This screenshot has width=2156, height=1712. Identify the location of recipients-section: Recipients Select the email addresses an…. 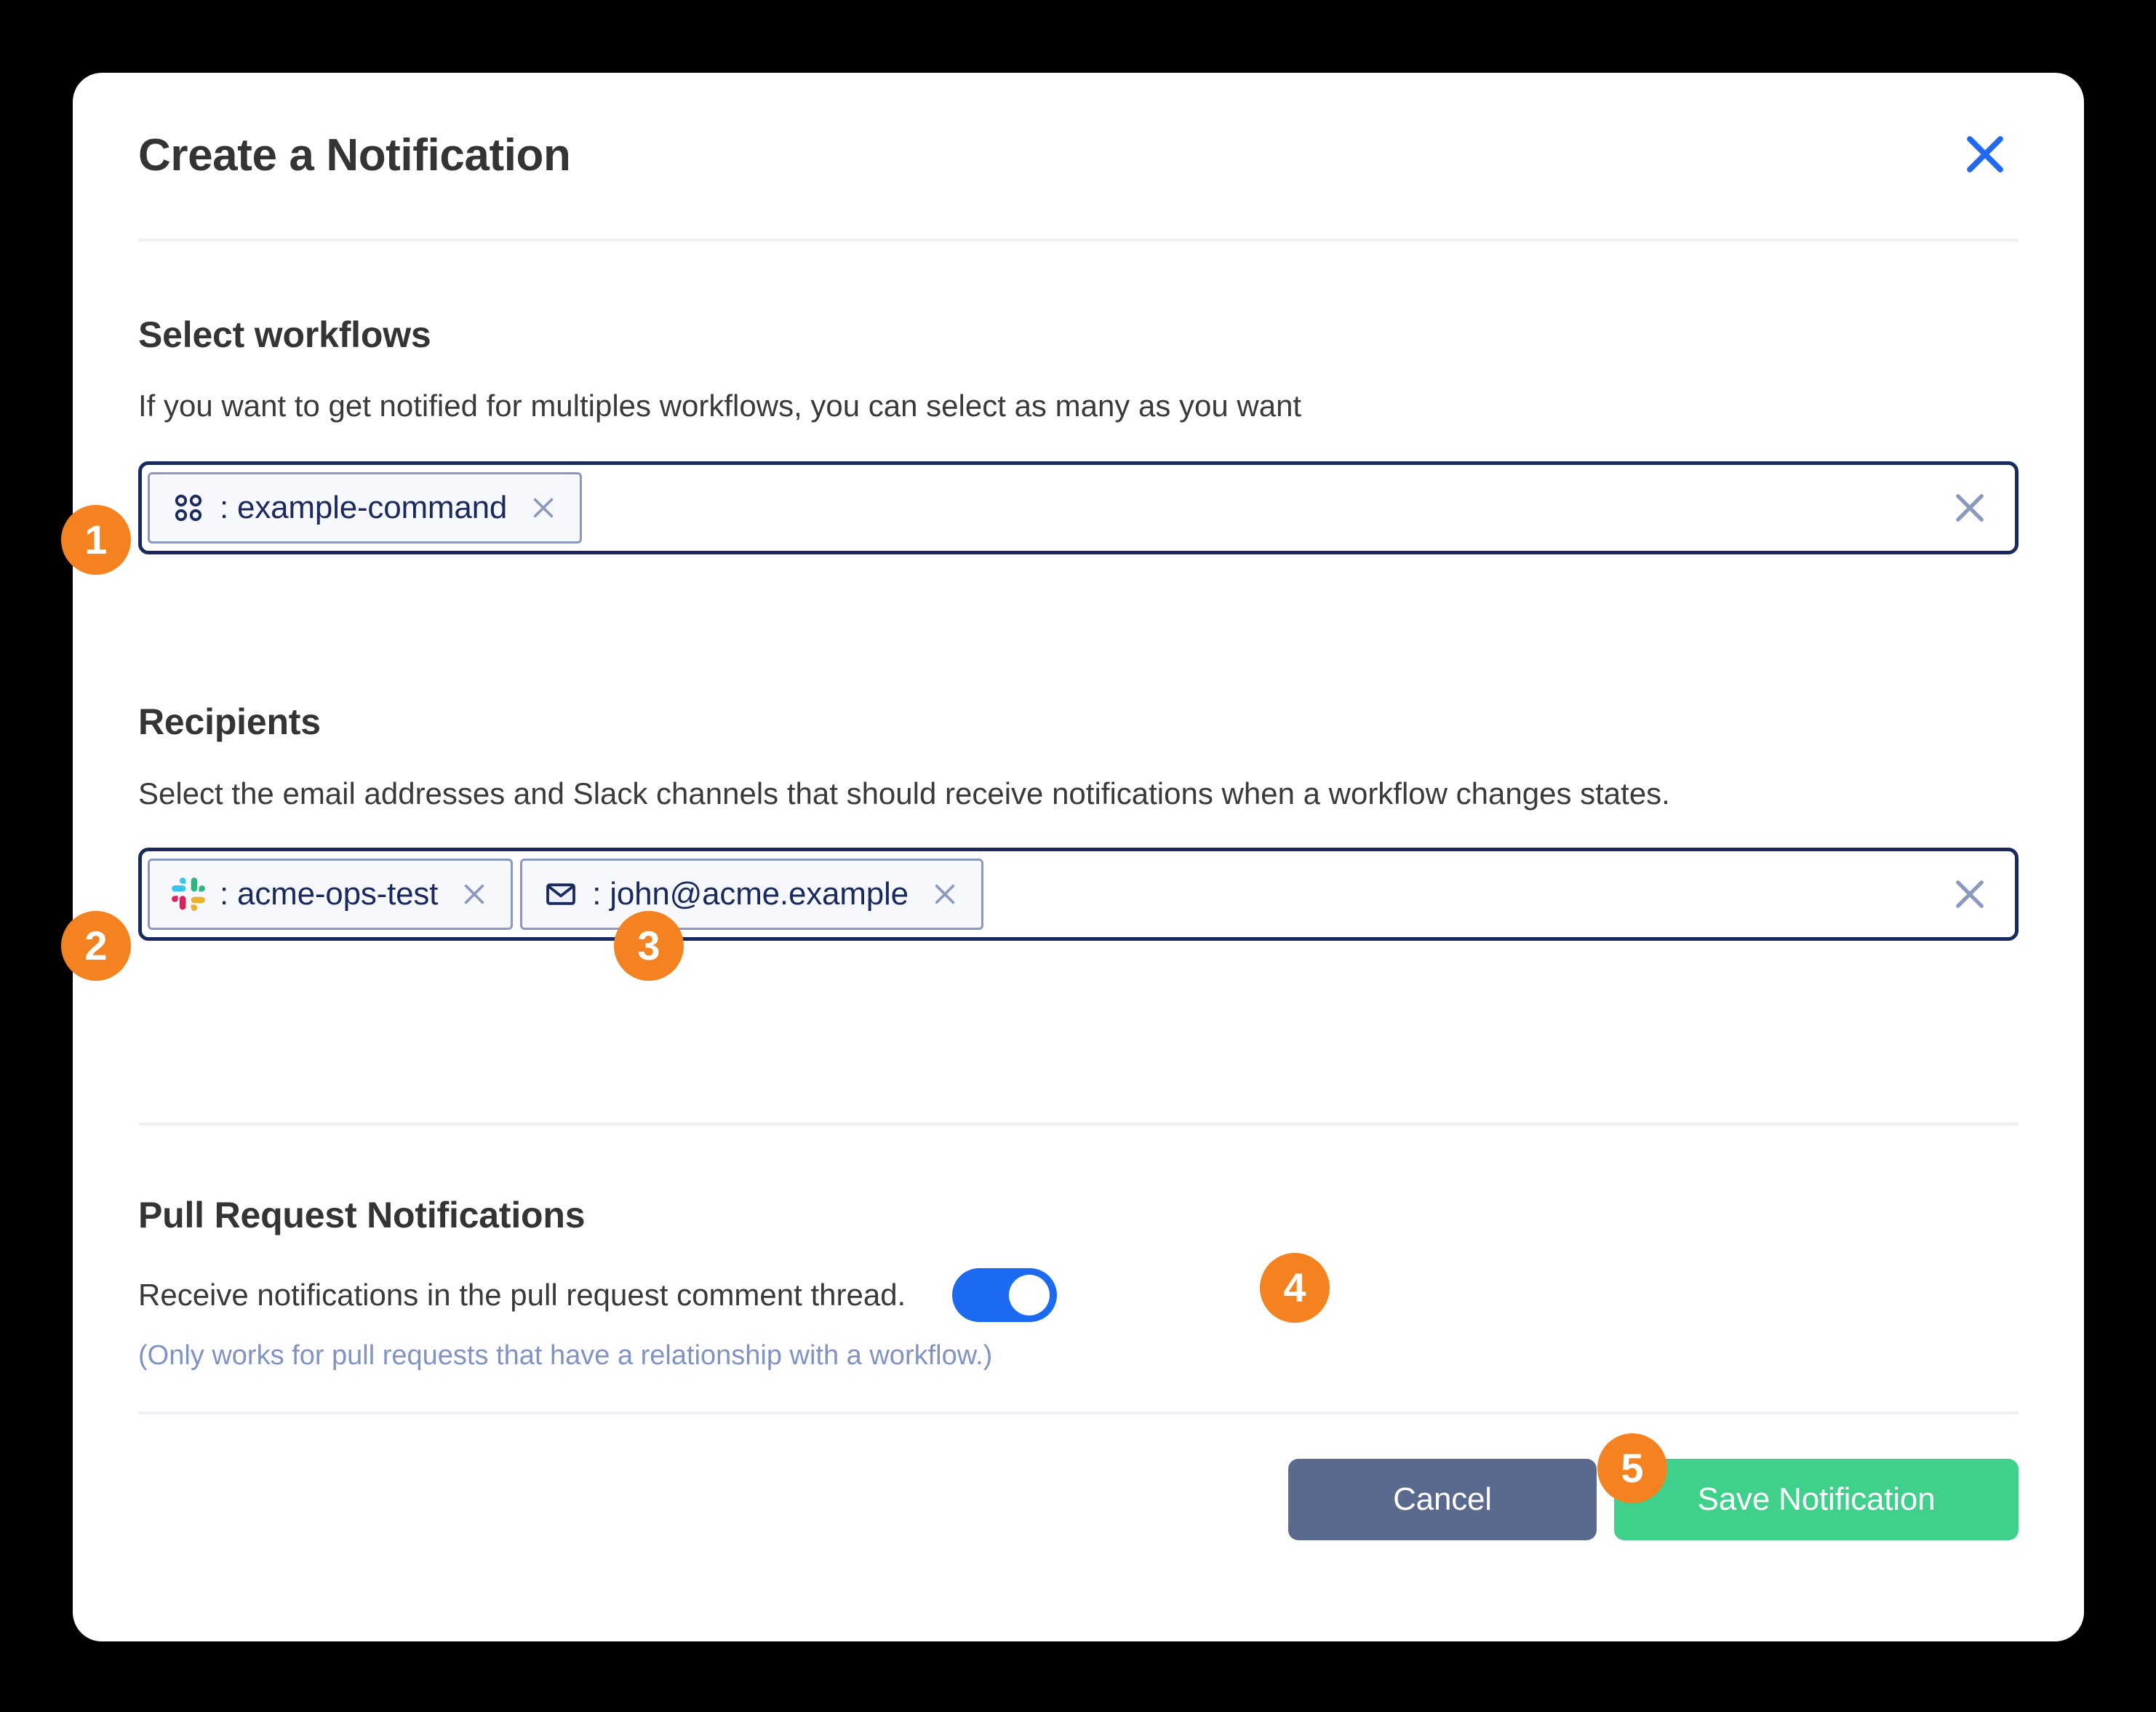
(1079, 822).